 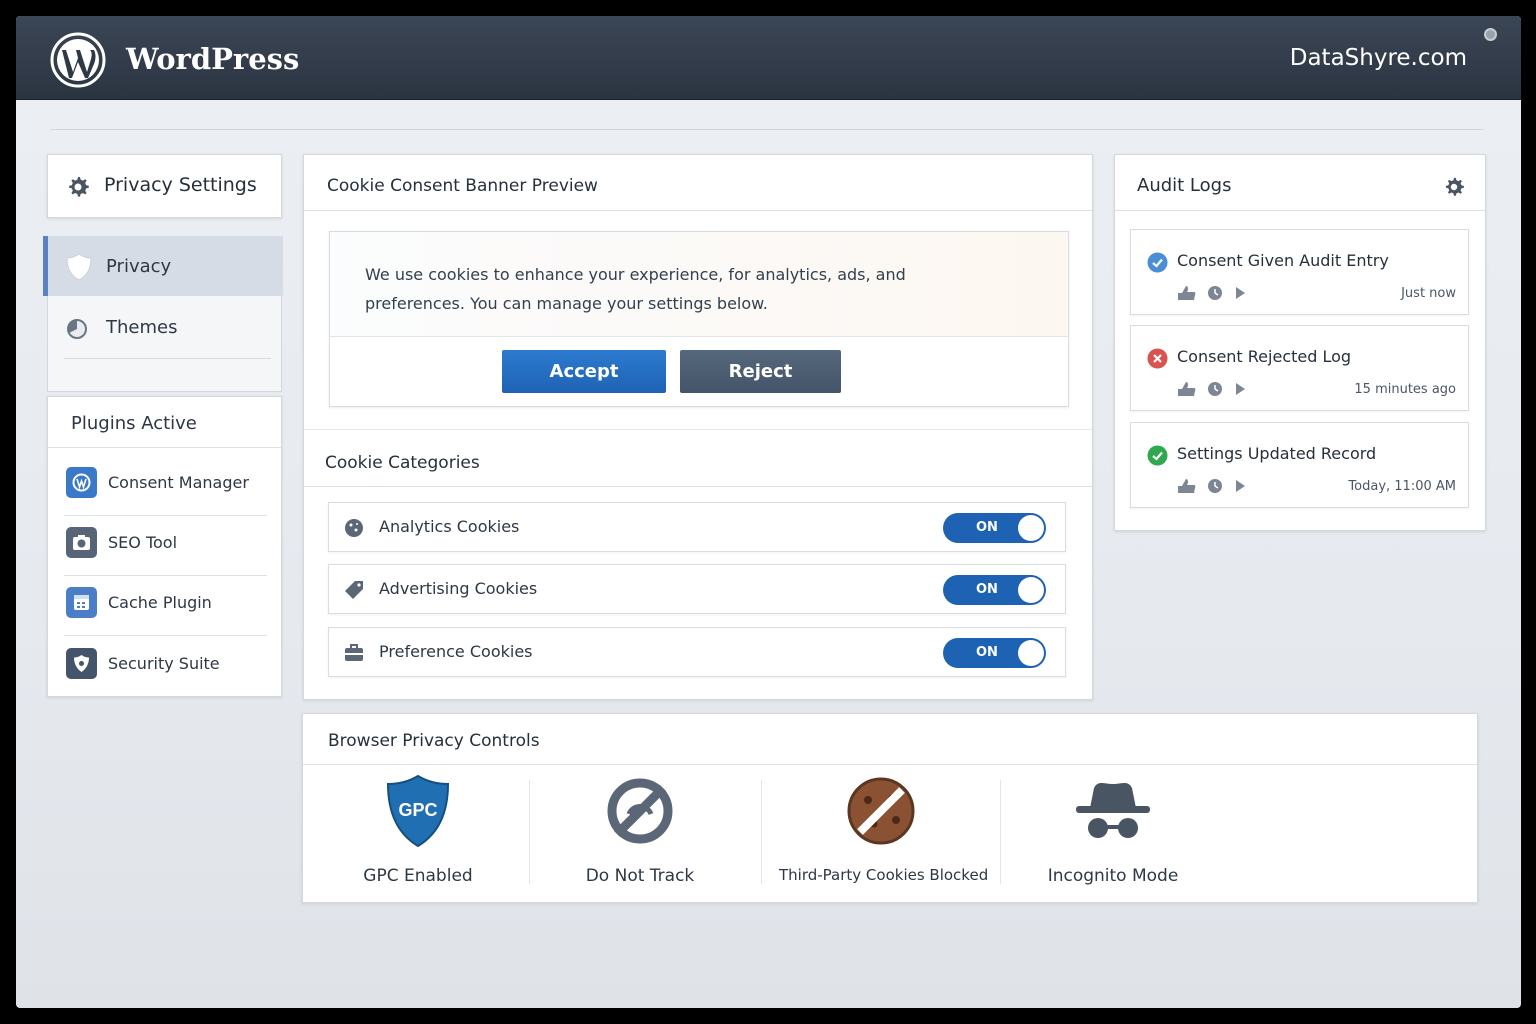 What do you see at coordinates (1402, 486) in the screenshot?
I see `entry-time: Today, 11:00 AM` at bounding box center [1402, 486].